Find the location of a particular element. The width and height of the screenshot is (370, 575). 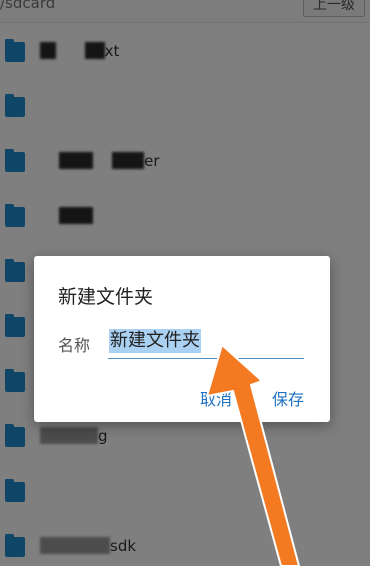

folder-name-value: 新建文件夹 is located at coordinates (155, 341).